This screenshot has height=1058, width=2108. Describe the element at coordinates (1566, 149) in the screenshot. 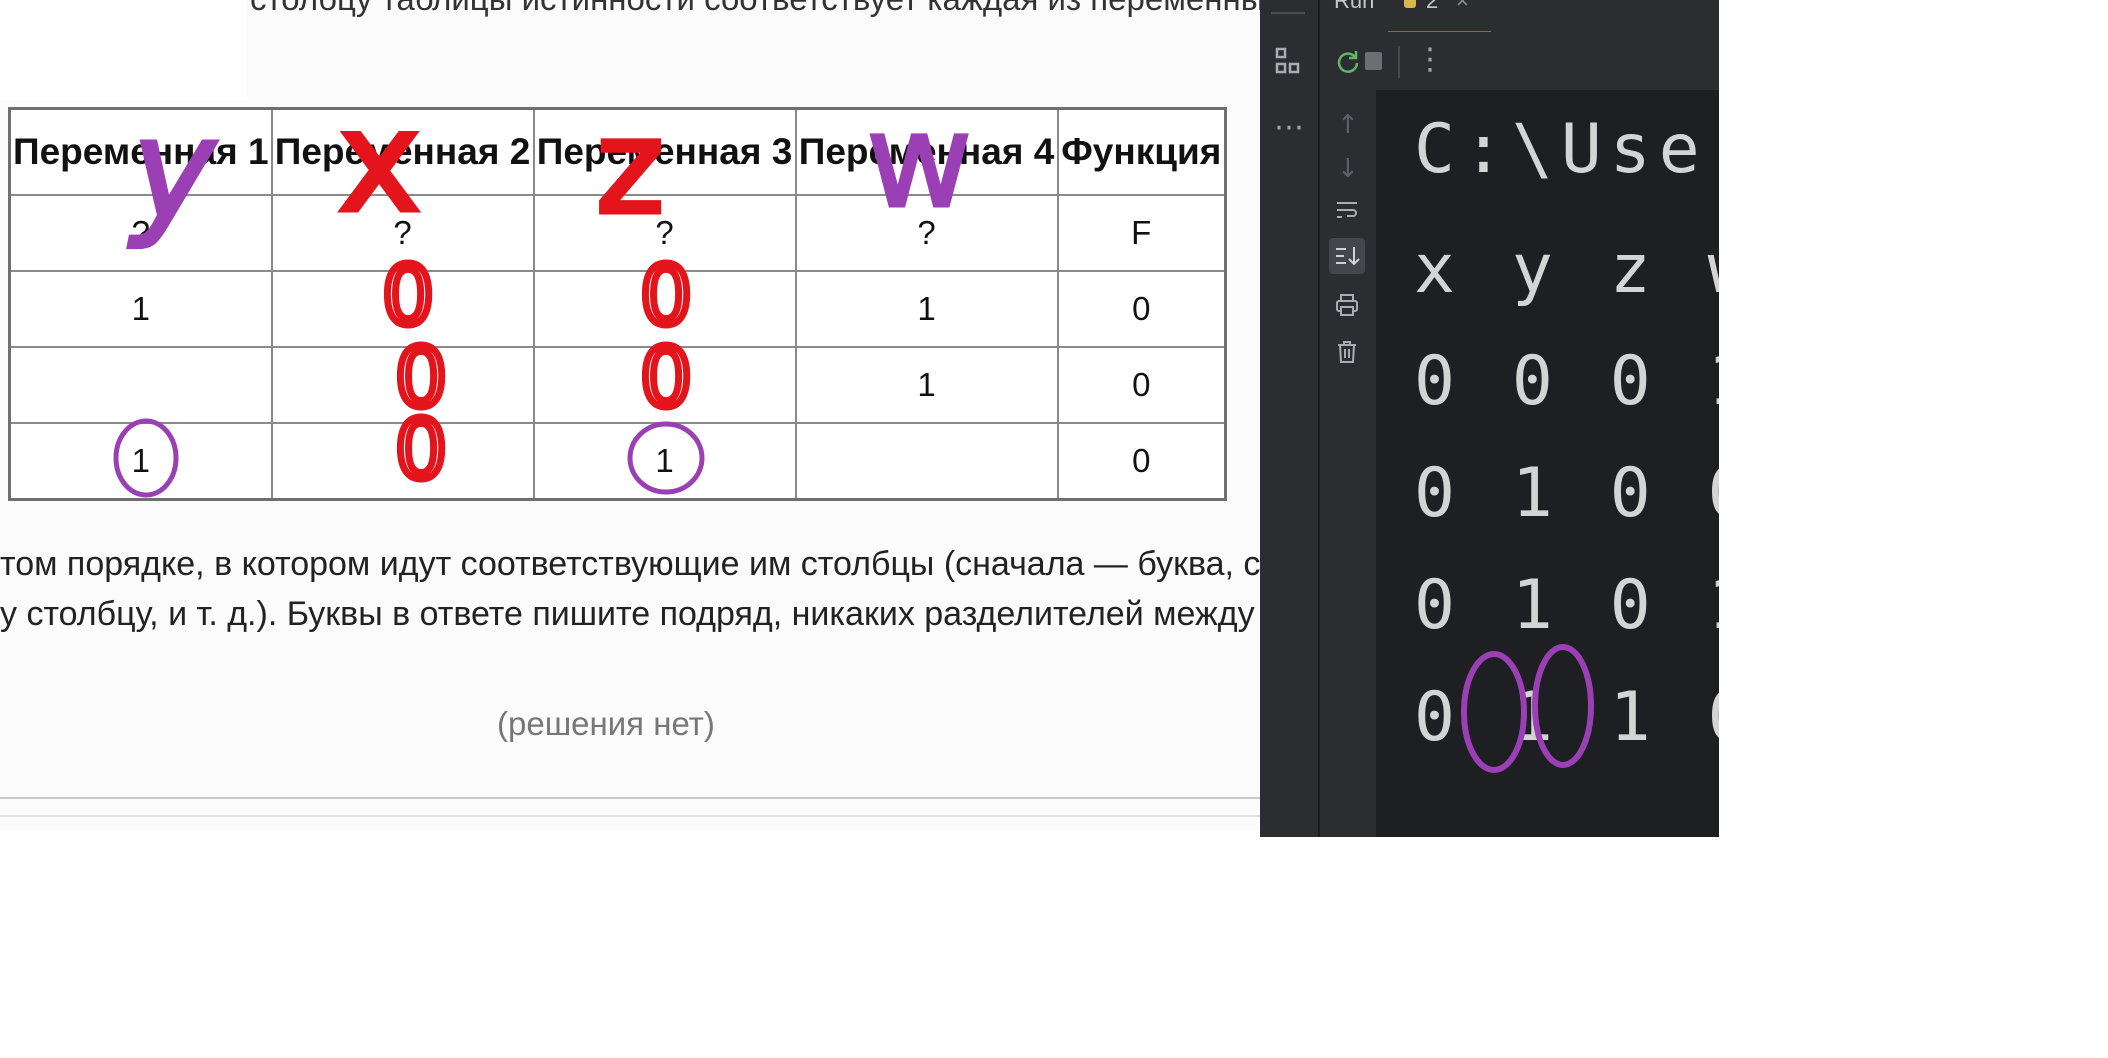

I see `console-line: C:\Users\` at that location.